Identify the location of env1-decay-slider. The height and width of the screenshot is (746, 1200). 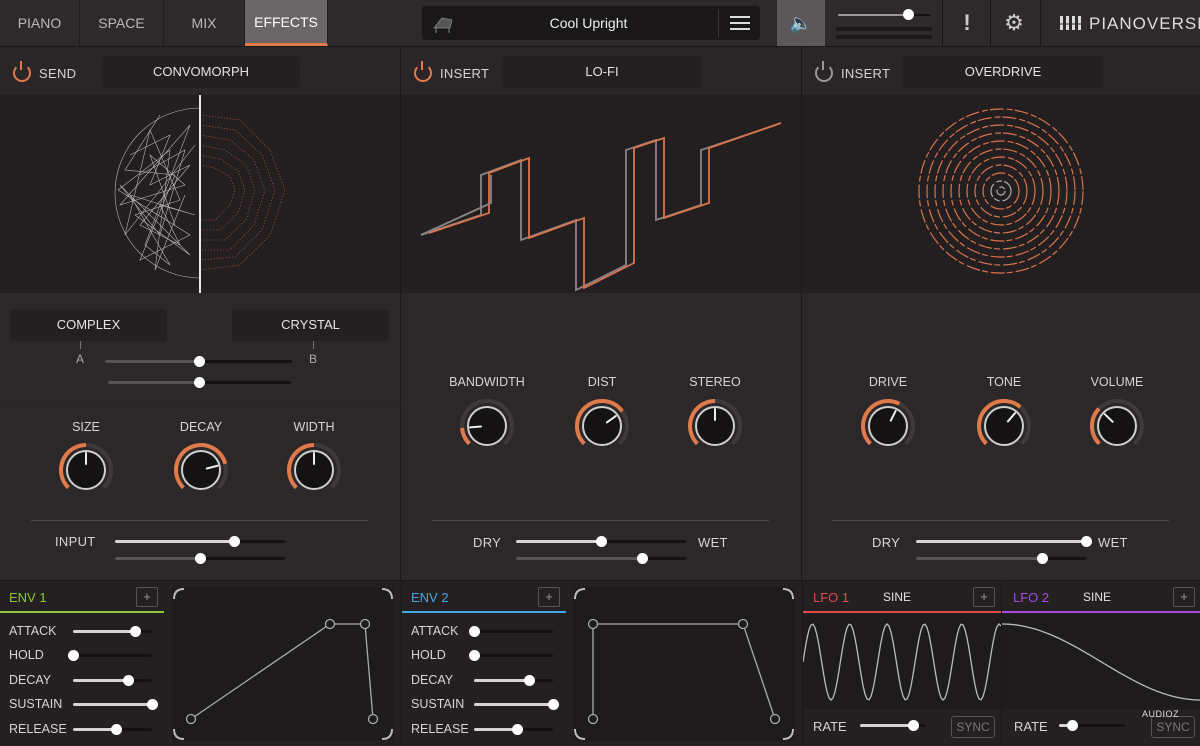
(112, 680).